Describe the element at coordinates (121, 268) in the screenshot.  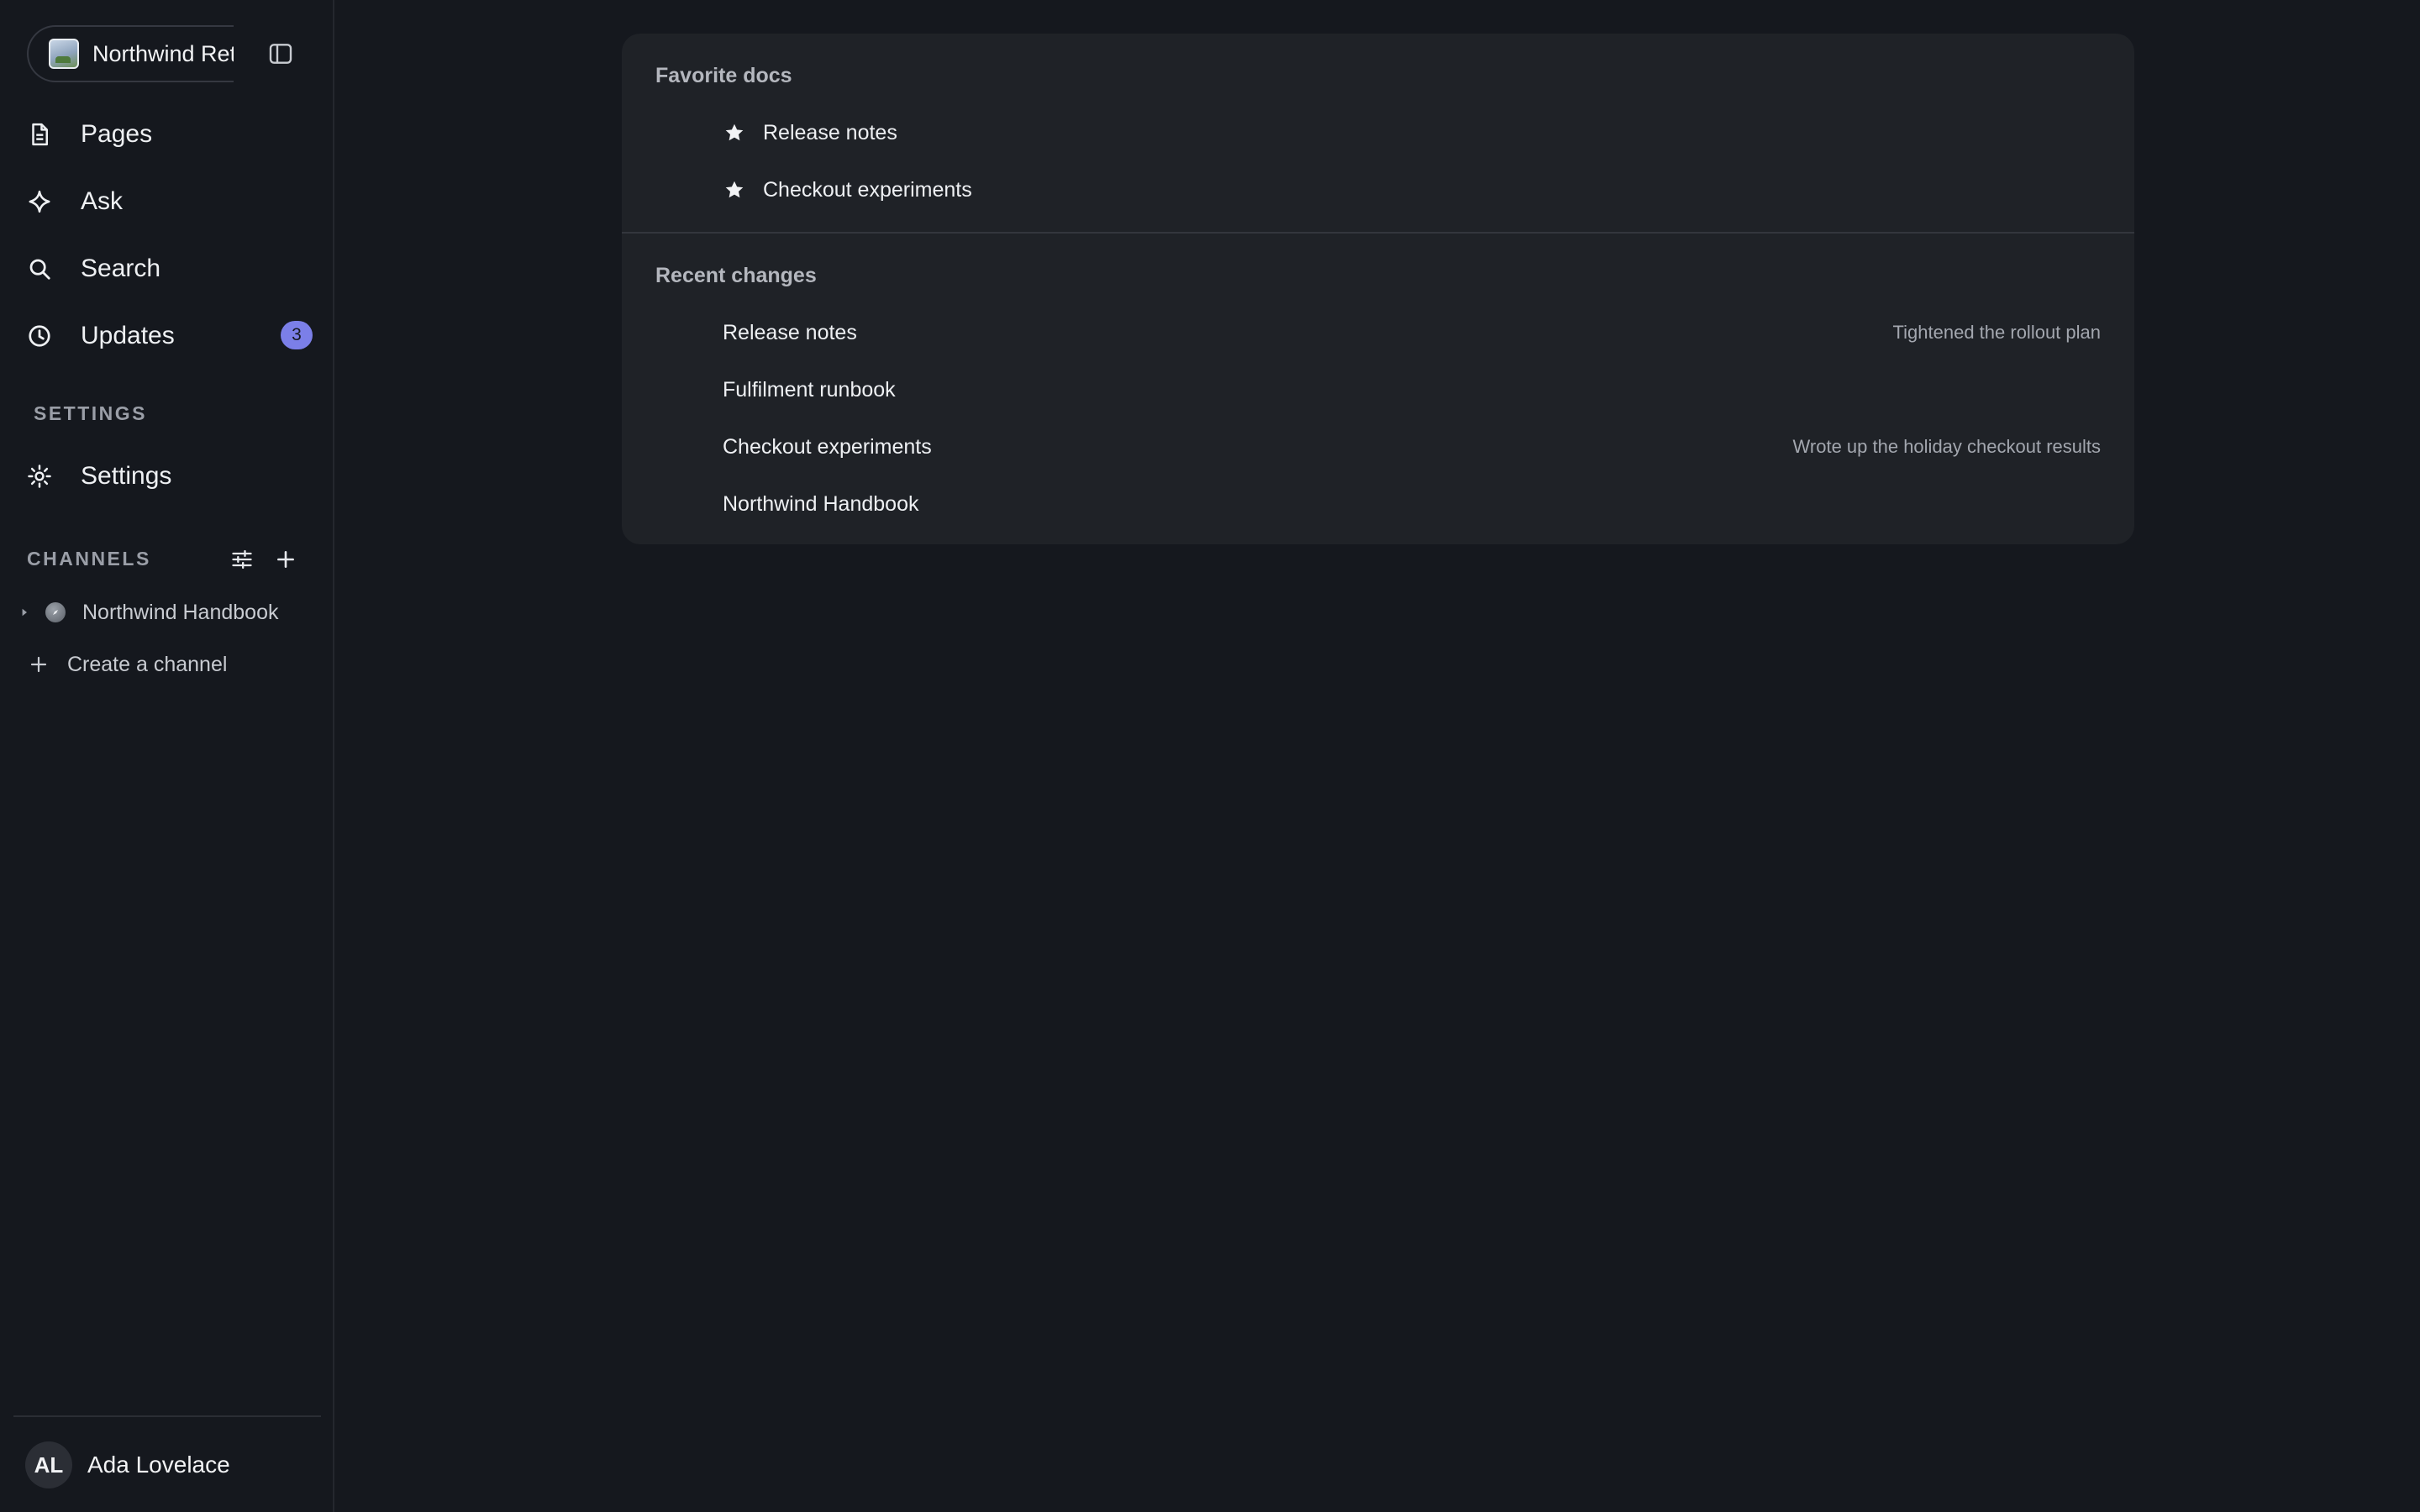
I see `nav-item-label: Search` at that location.